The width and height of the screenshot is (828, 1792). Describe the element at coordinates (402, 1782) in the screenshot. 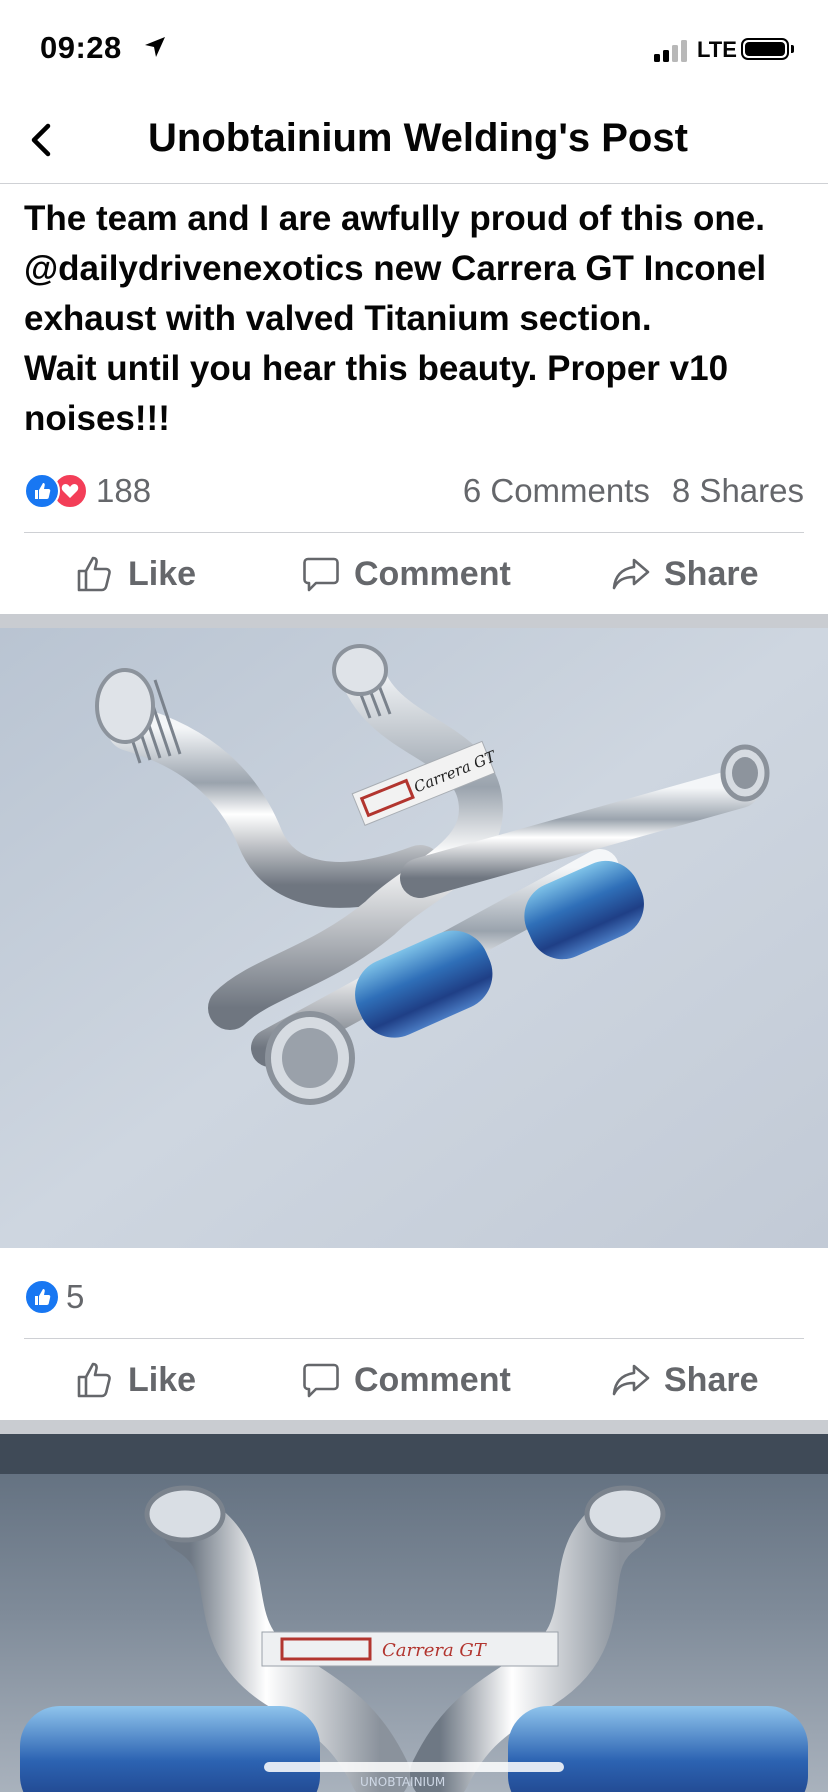

I see `unobtainium-plate-text: UNOBTAINIUM` at that location.